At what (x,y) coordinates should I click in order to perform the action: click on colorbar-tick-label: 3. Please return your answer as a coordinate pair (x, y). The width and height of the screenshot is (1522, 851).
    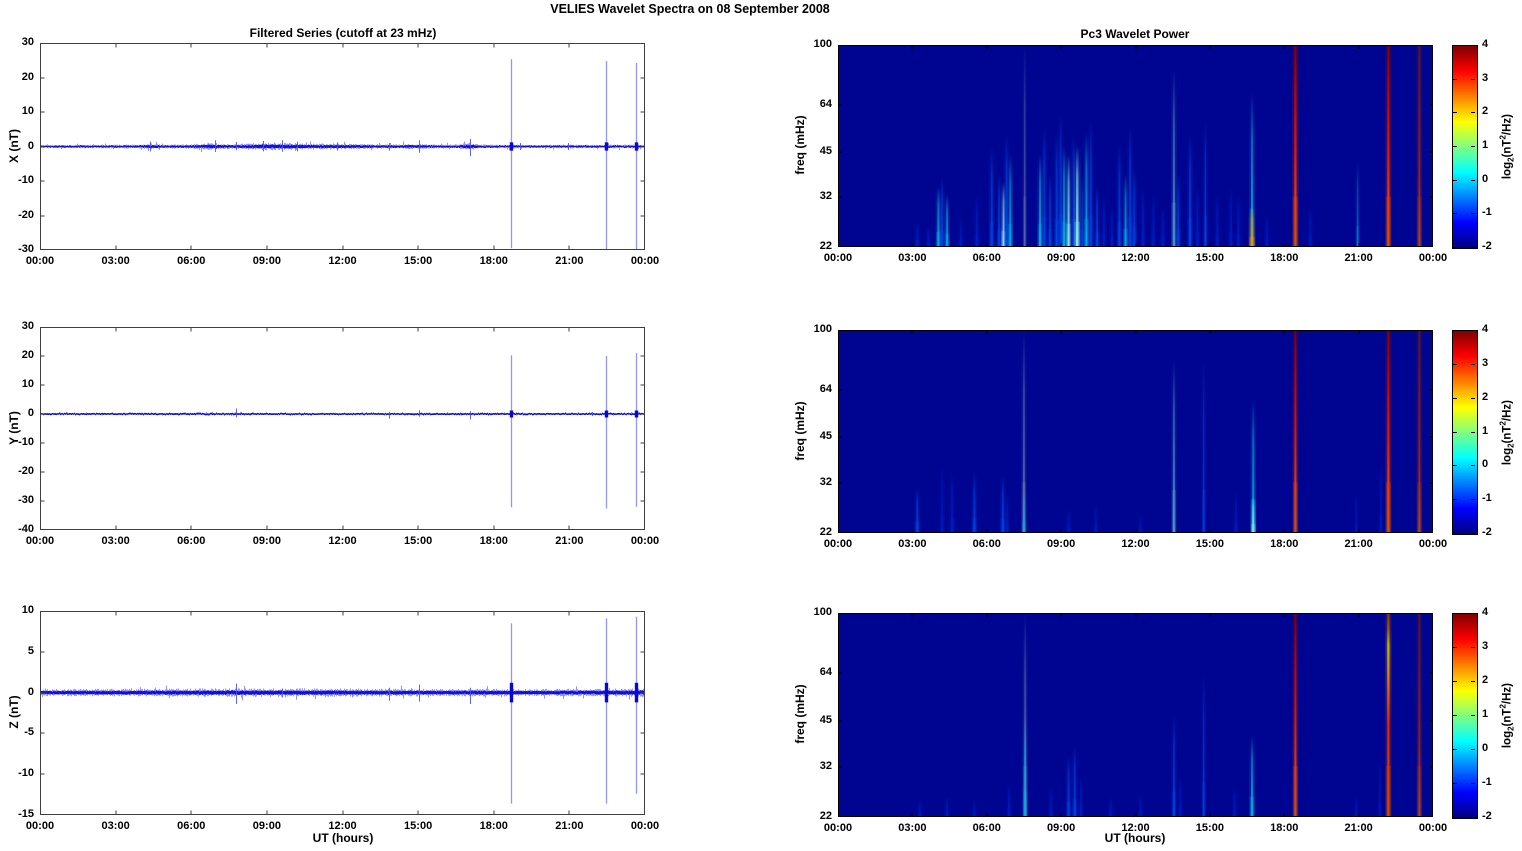
    Looking at the image, I should click on (1485, 362).